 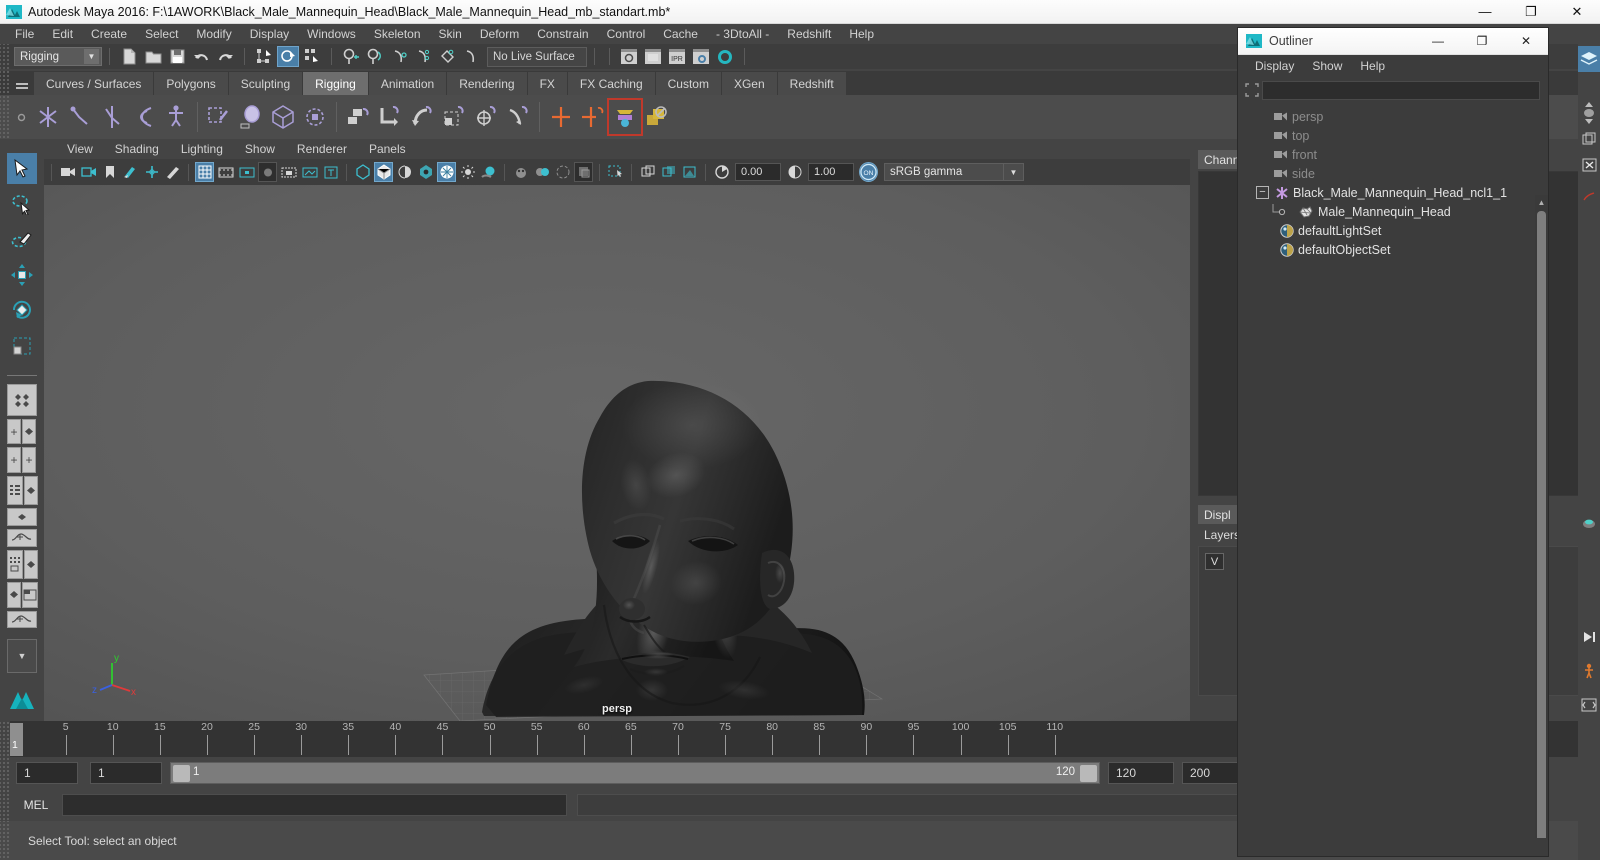 What do you see at coordinates (264, 56) in the screenshot?
I see `select-by-hierarchy-button` at bounding box center [264, 56].